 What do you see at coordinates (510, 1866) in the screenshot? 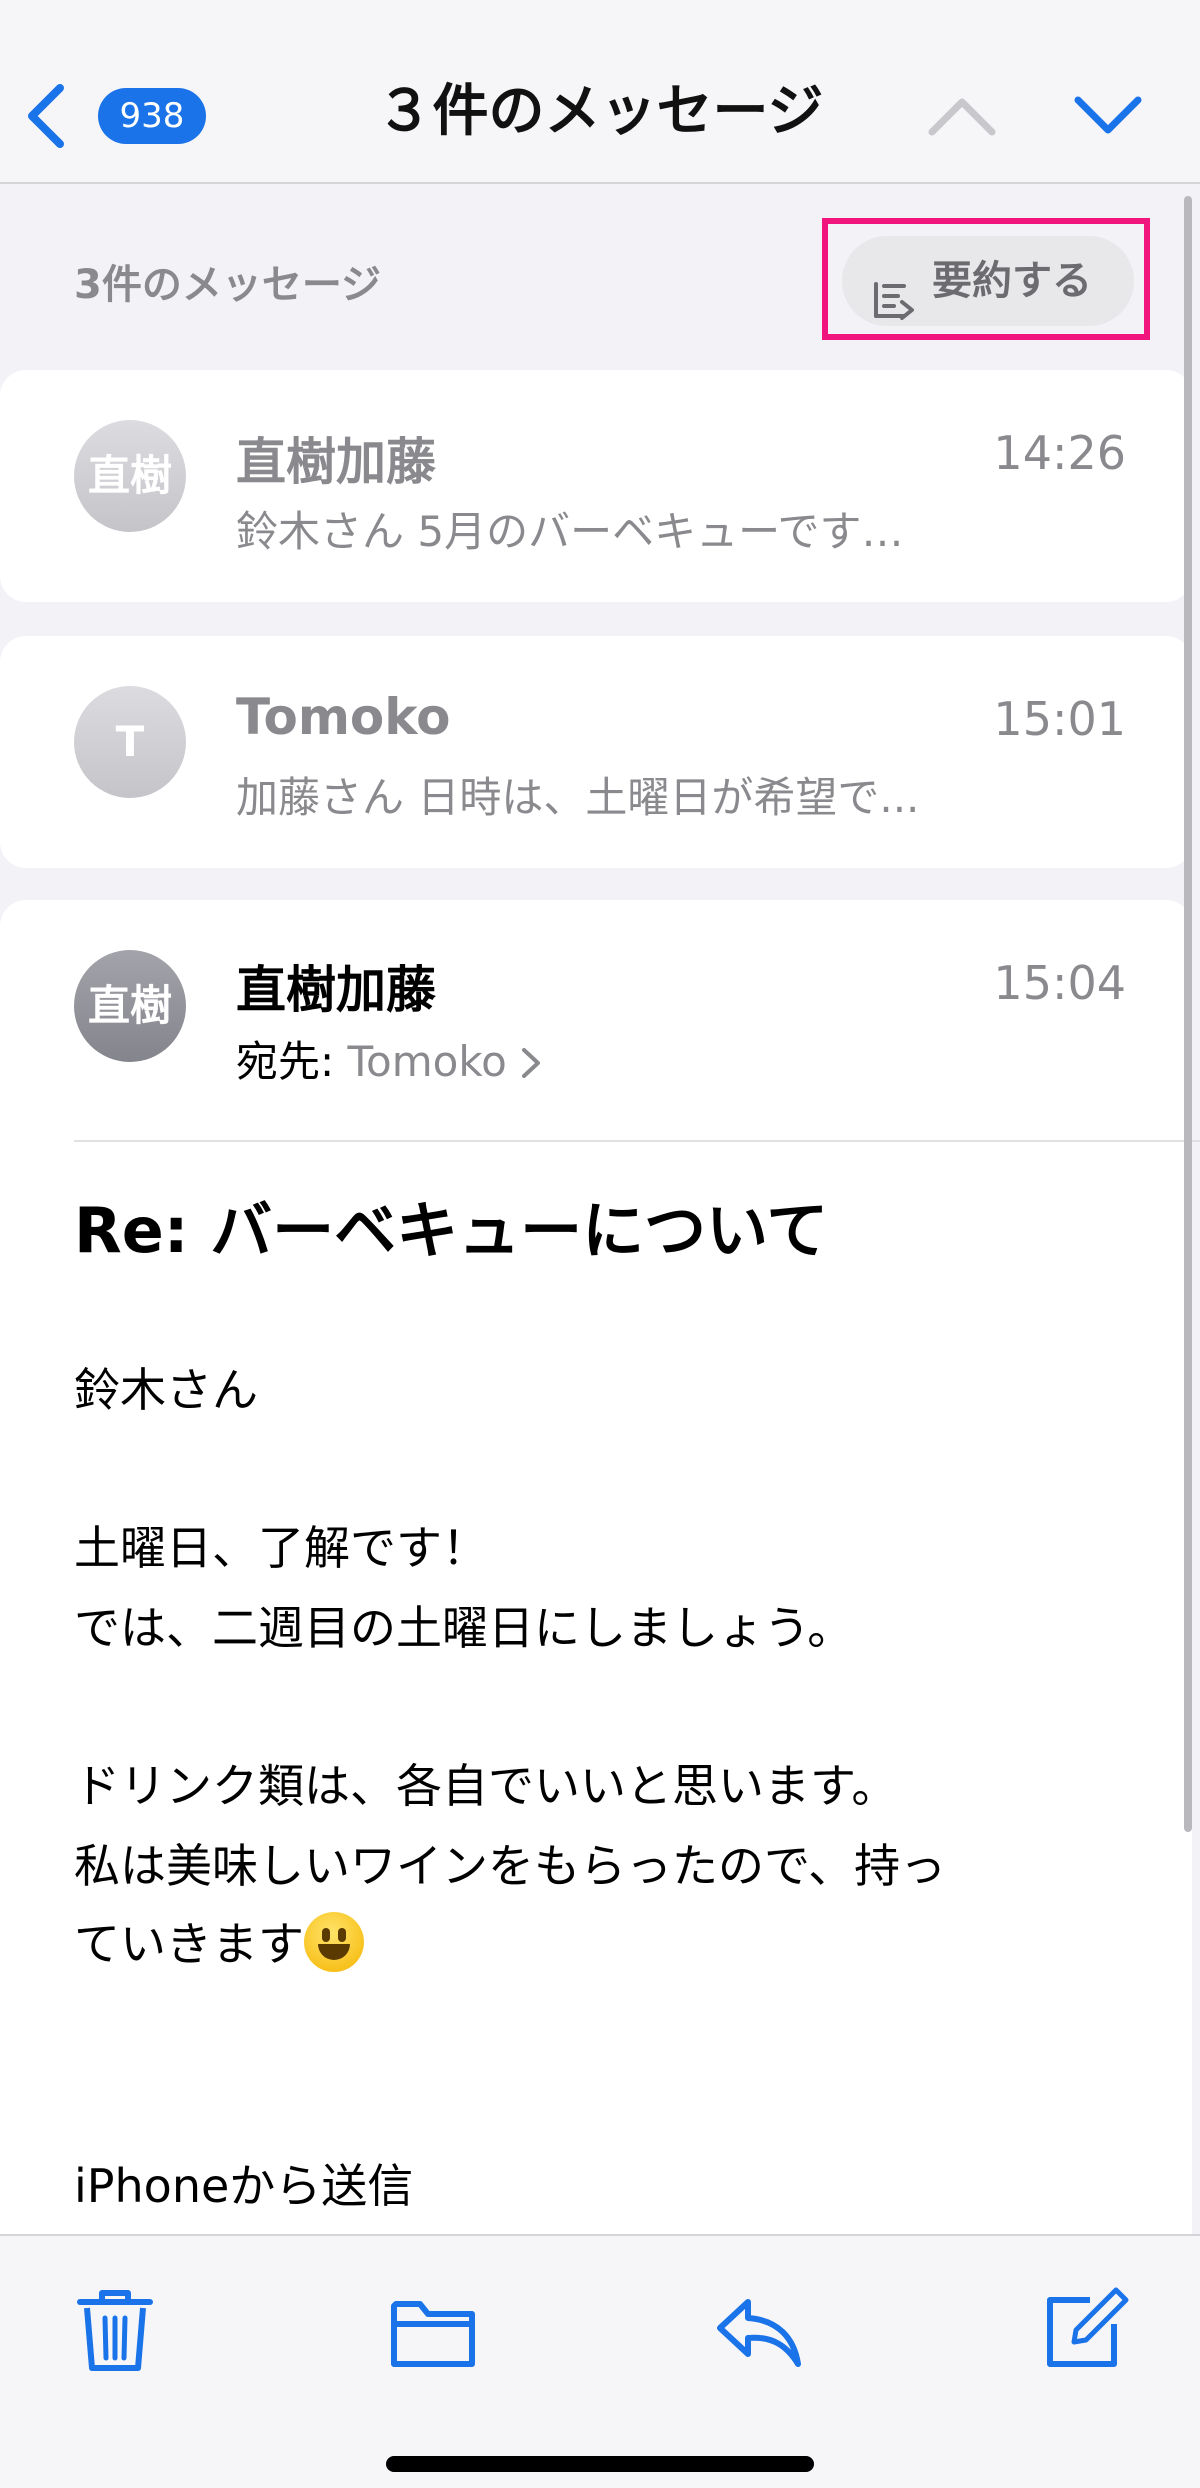
I see `body-line: 私は美味しいワインをもらったので、持っ` at bounding box center [510, 1866].